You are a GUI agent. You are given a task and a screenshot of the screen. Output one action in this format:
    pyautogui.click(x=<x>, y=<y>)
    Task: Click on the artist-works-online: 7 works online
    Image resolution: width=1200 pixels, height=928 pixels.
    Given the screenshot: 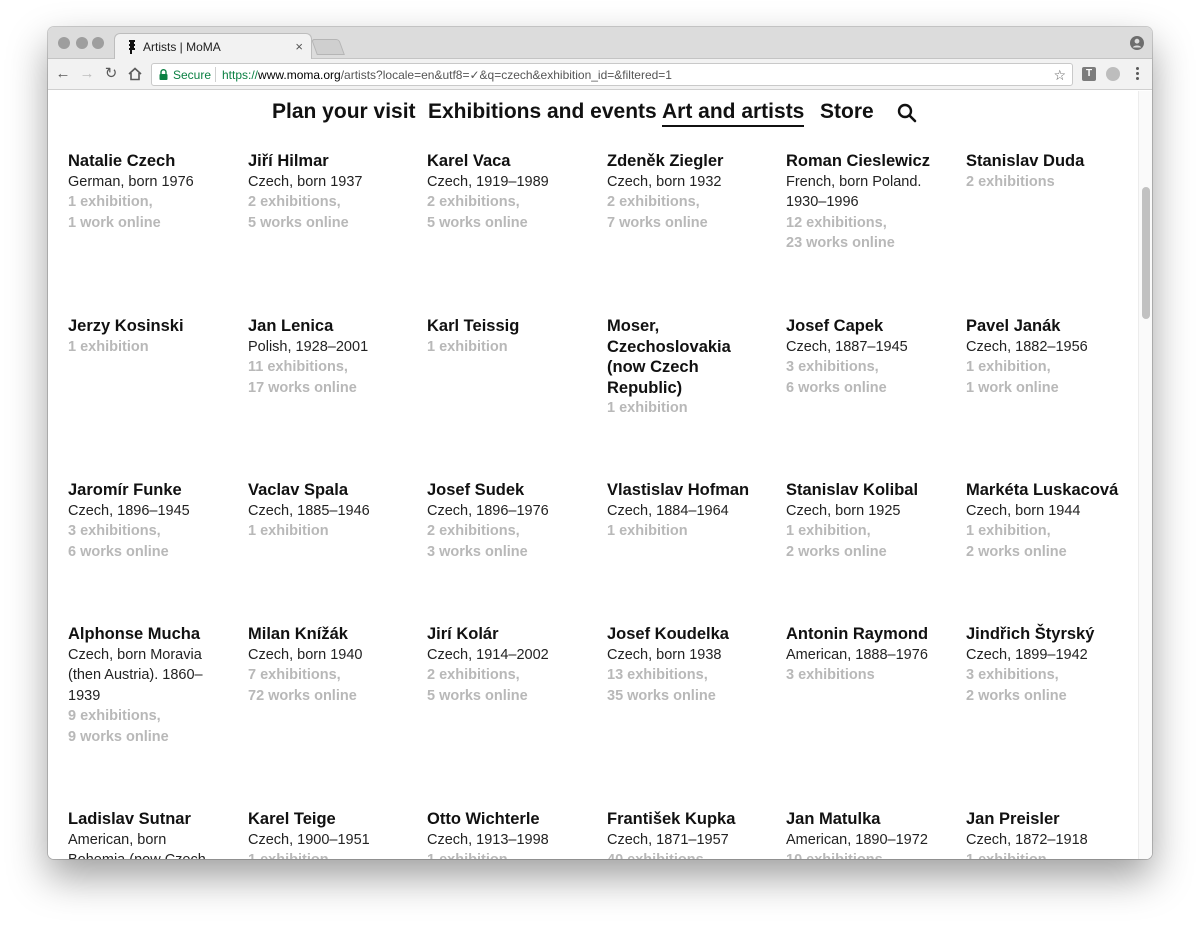 What is the action you would take?
    pyautogui.click(x=692, y=223)
    